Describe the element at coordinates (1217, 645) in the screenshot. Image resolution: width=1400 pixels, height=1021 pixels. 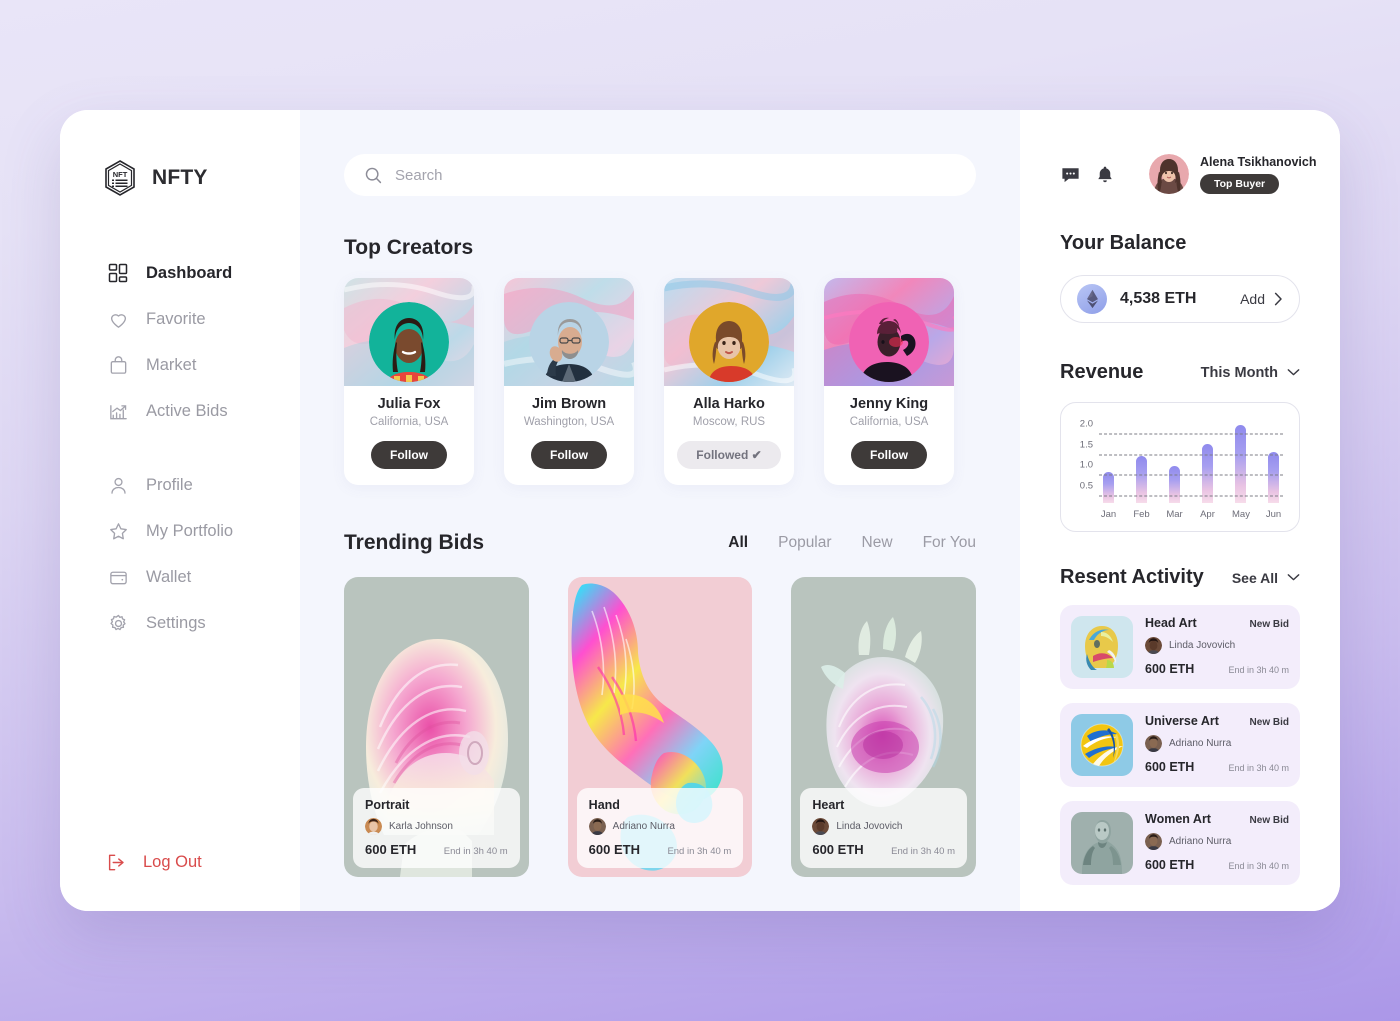
I see `activity-owner: Linda Jovovich` at that location.